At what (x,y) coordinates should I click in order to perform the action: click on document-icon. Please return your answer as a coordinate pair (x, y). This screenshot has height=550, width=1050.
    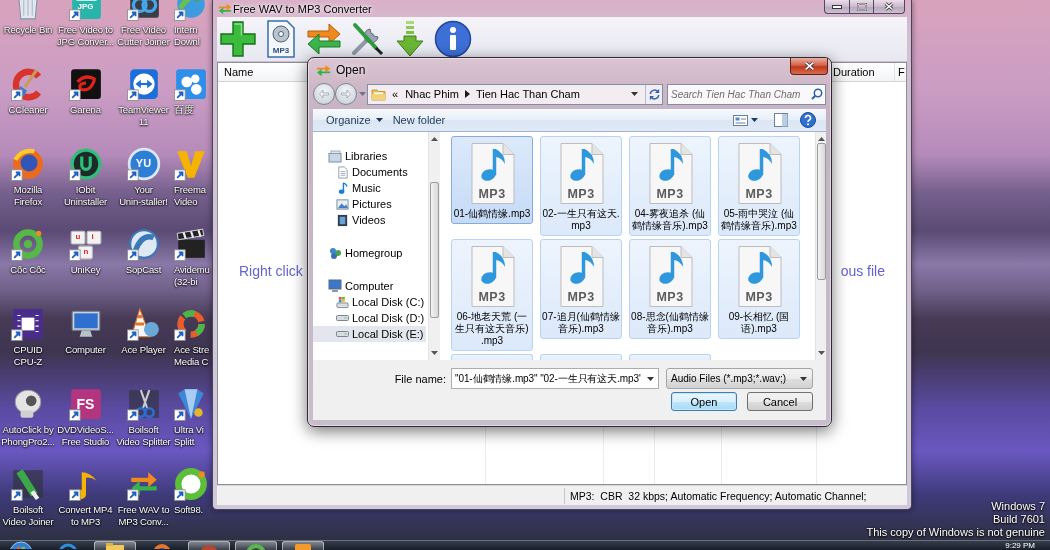
    Looking at the image, I should click on (342, 172).